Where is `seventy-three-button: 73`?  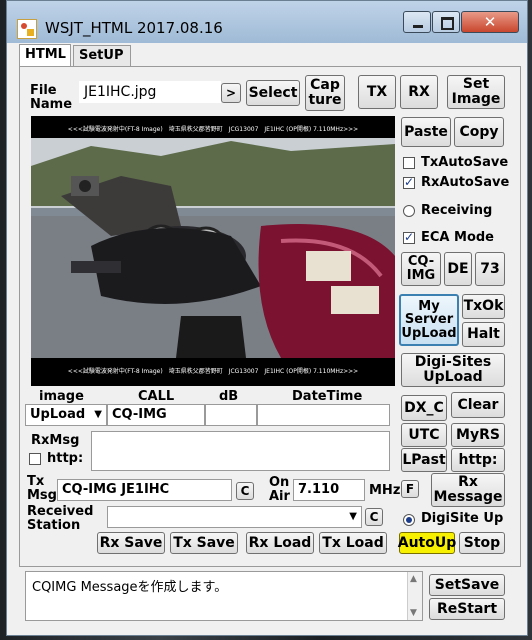 seventy-three-button: 73 is located at coordinates (490, 269).